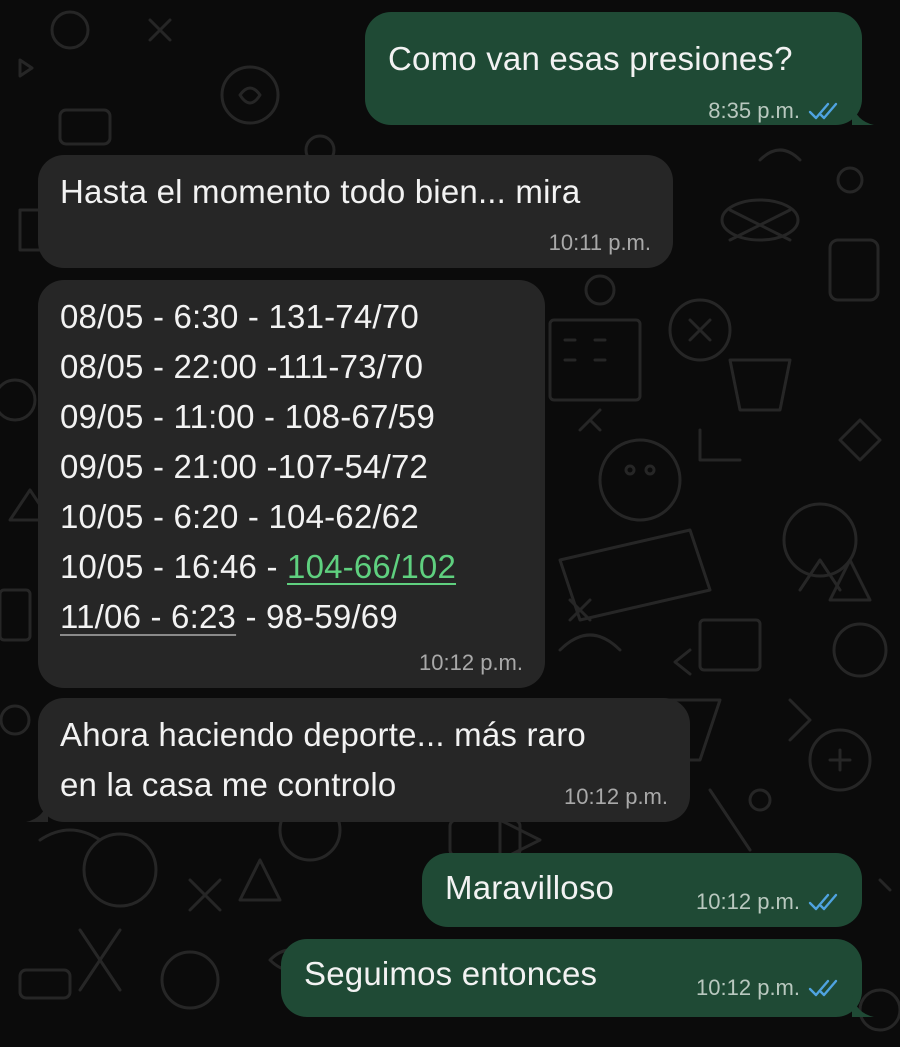 This screenshot has height=1047, width=900. I want to click on message-text: Hasta el momento todo bien... mira, so click(320, 191).